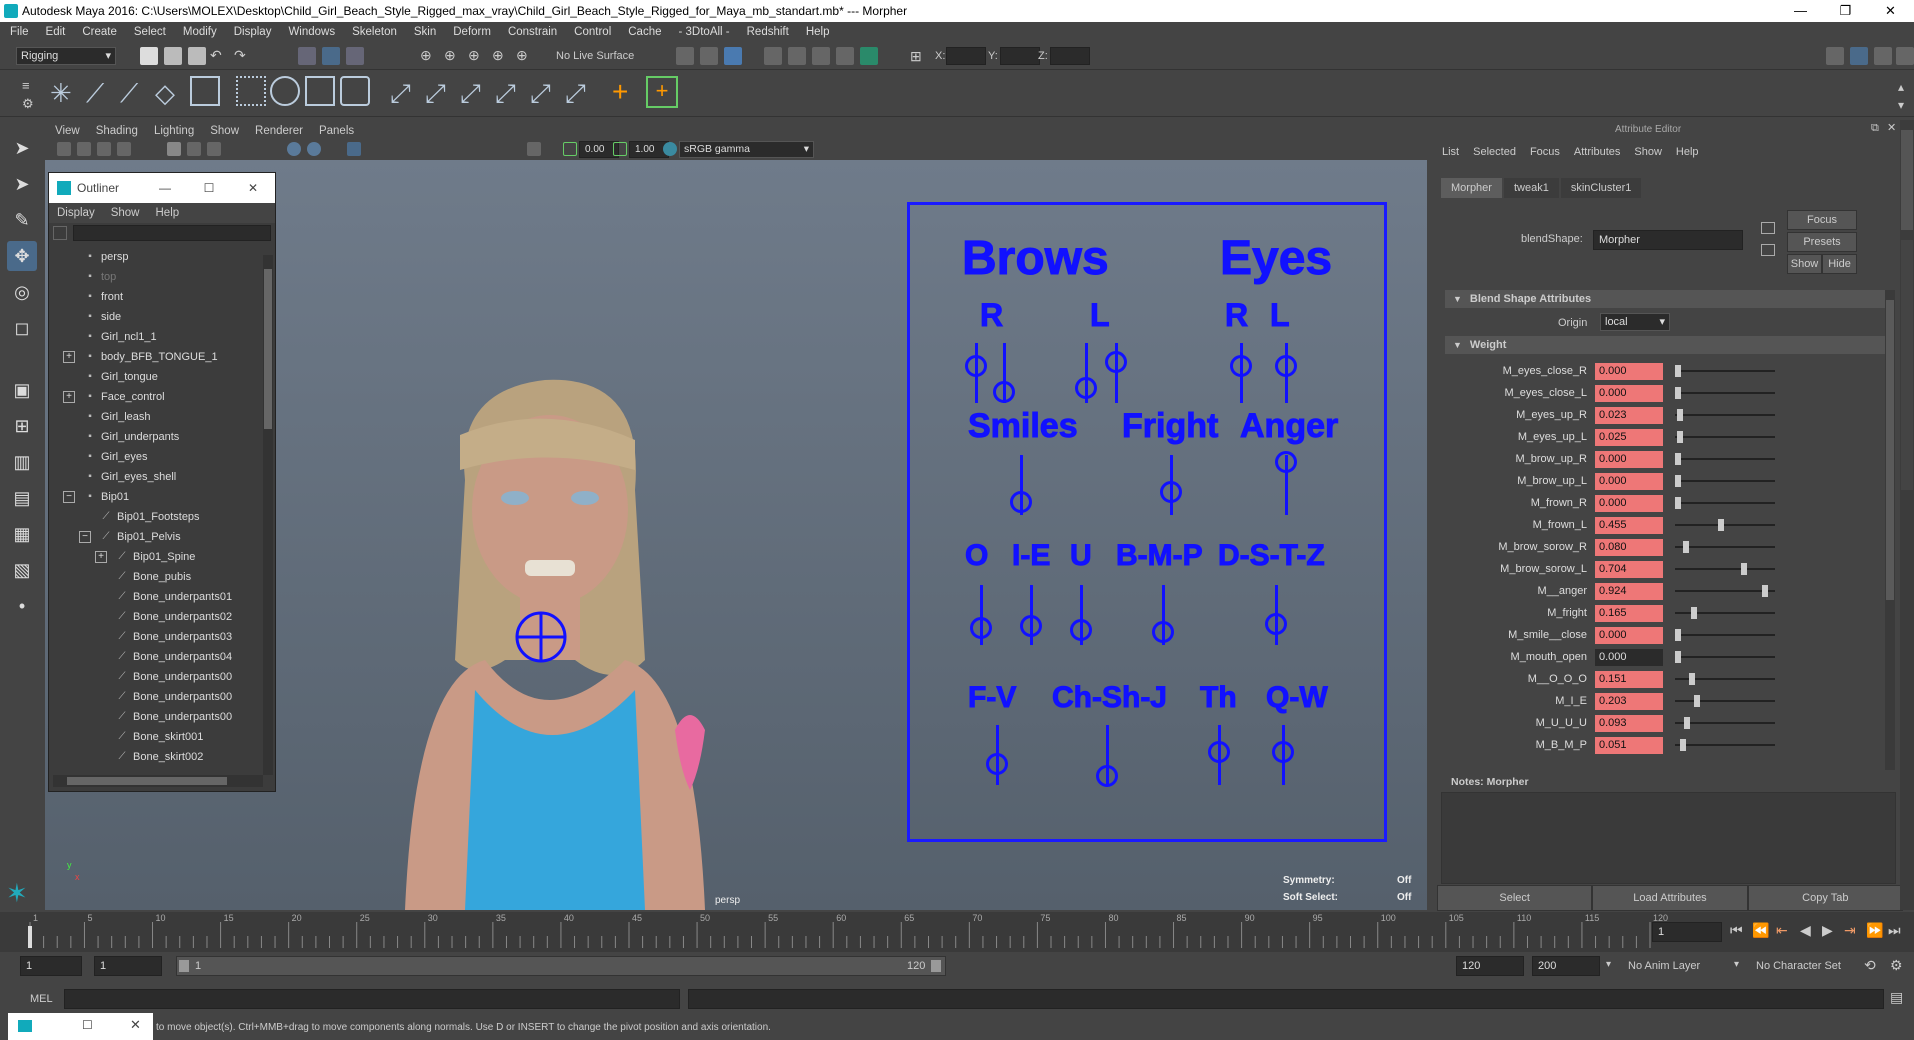  Describe the element at coordinates (147, 781) in the screenshot. I see `outliner-hscroll-thumb` at that location.